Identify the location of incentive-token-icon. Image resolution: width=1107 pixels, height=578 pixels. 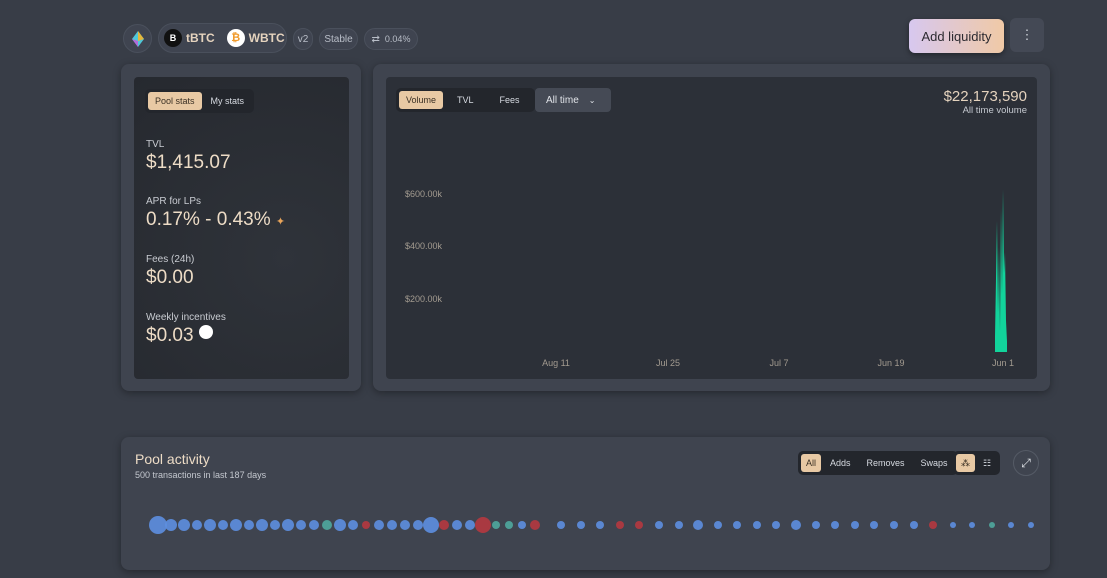
(205, 332).